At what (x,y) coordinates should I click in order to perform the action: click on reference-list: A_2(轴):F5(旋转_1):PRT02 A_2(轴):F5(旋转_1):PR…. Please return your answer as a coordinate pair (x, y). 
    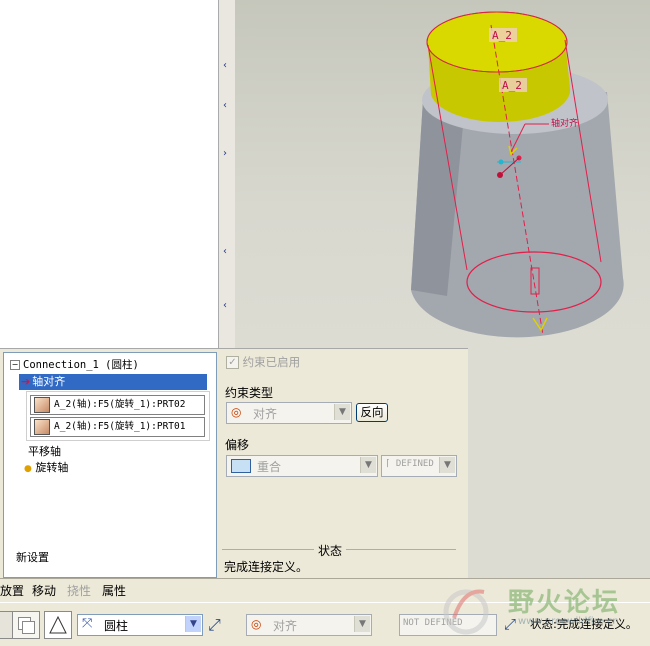
    Looking at the image, I should click on (118, 416).